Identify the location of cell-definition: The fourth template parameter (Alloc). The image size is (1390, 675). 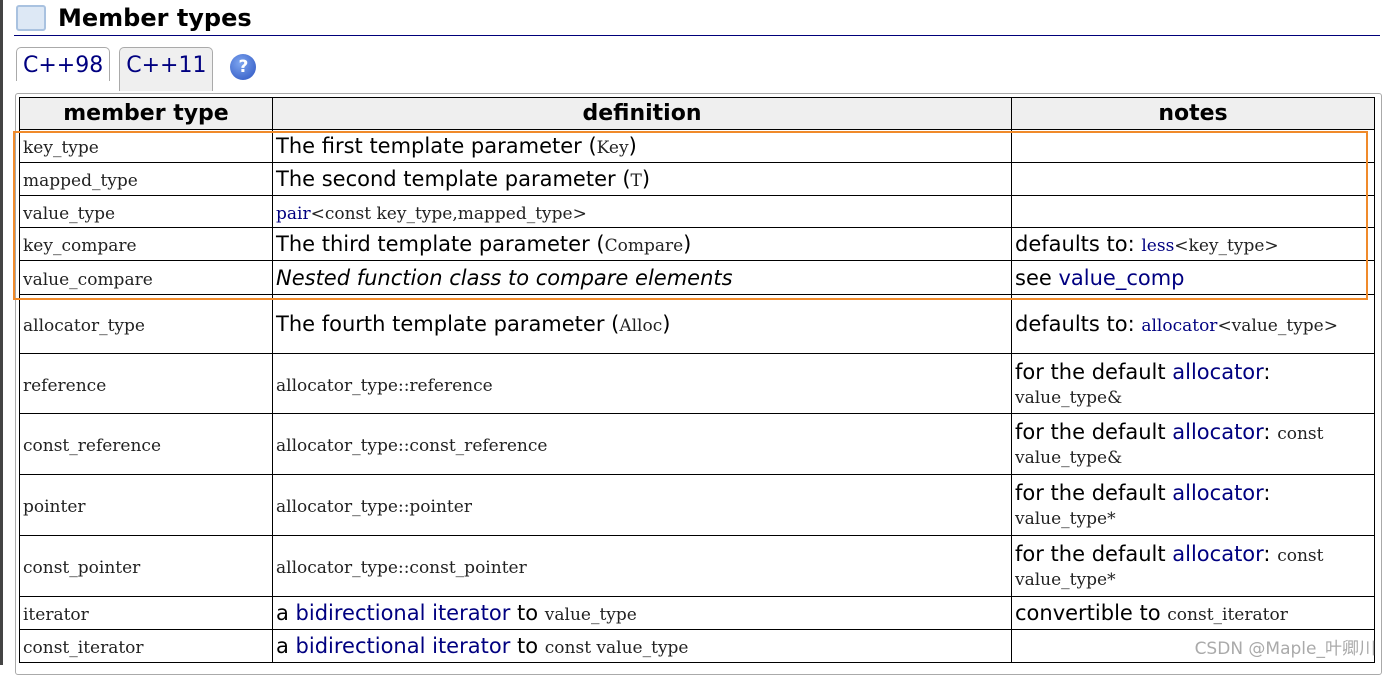
(642, 324).